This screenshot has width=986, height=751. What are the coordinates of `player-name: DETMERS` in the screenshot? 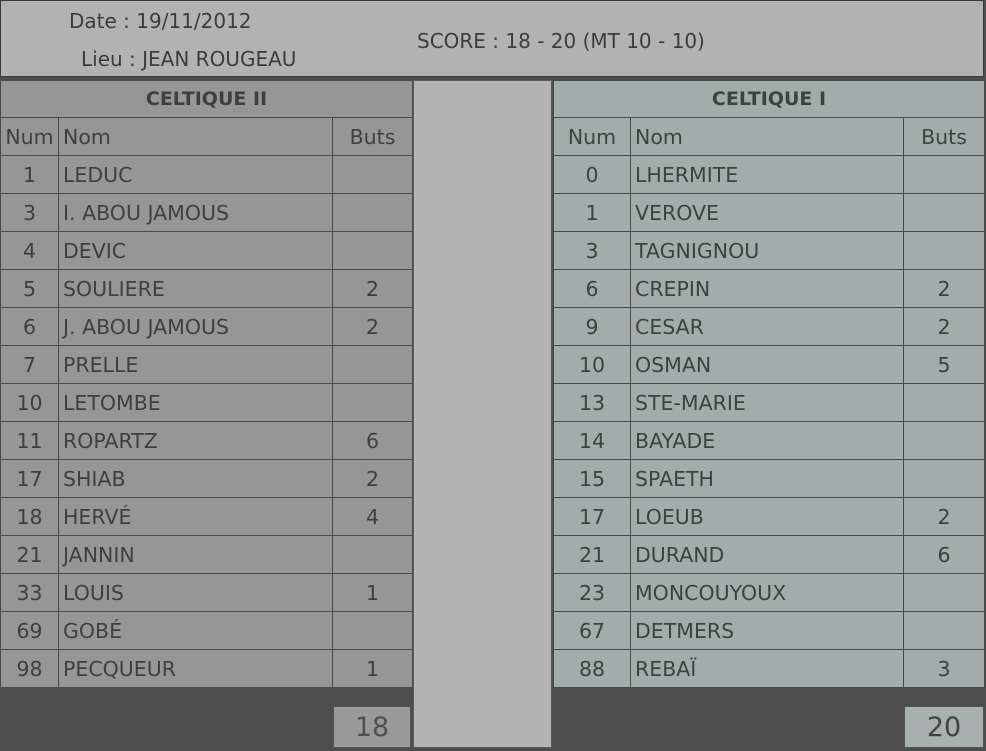 It's located at (767, 630).